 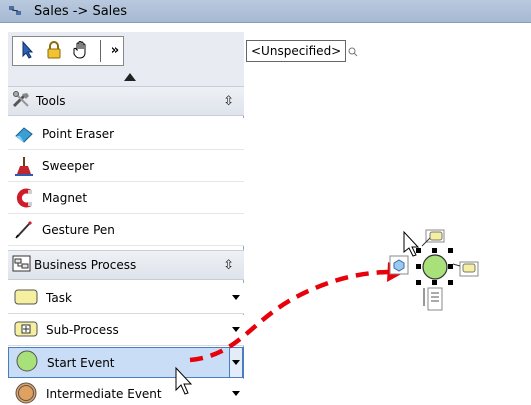 I want to click on bp-item-label: Sub-Process, so click(x=82, y=330).